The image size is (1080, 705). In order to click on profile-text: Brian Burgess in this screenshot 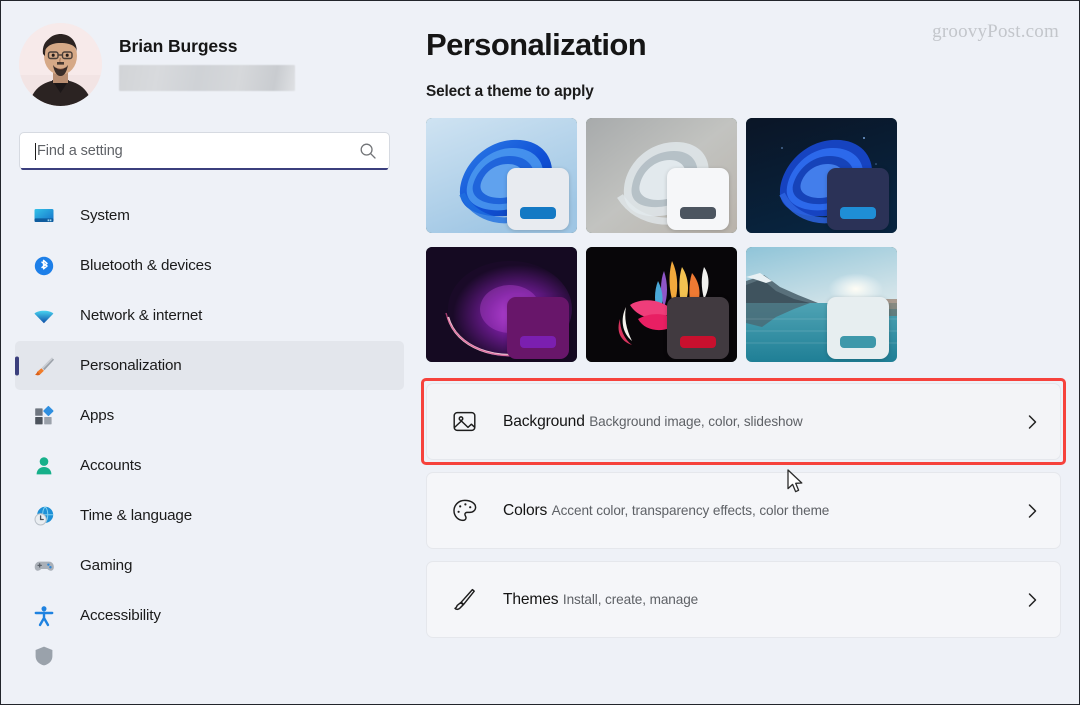, I will do `click(207, 63)`.